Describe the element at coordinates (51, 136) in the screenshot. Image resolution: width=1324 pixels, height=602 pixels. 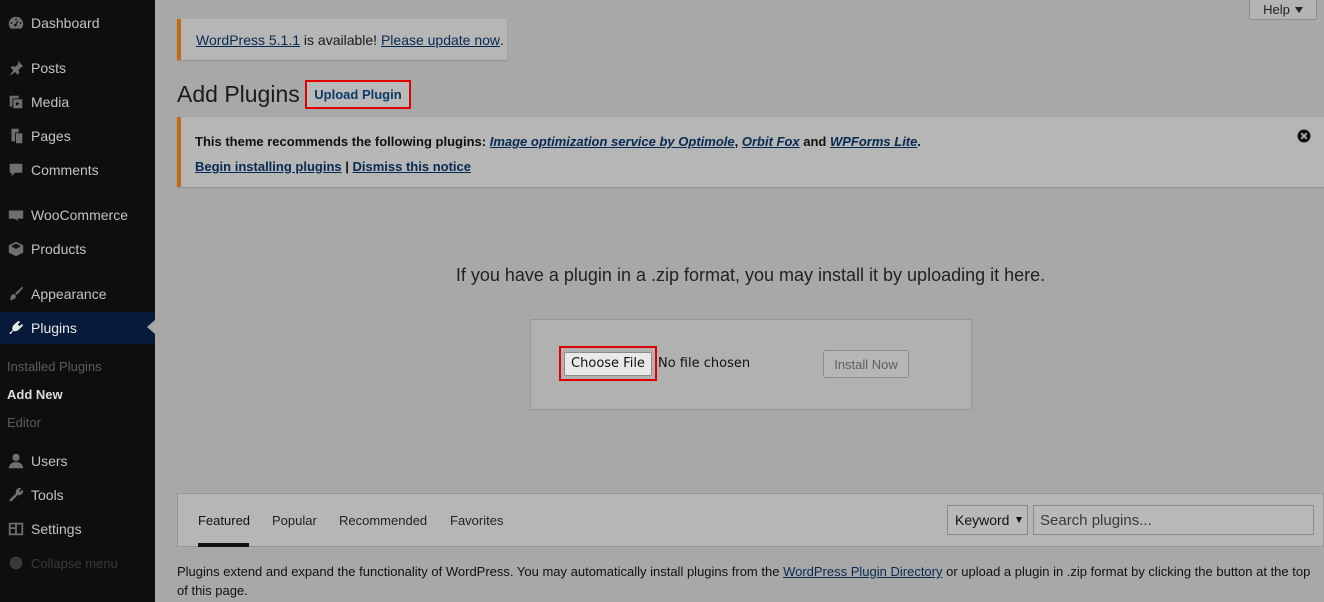
I see `menu-label: Pages` at that location.